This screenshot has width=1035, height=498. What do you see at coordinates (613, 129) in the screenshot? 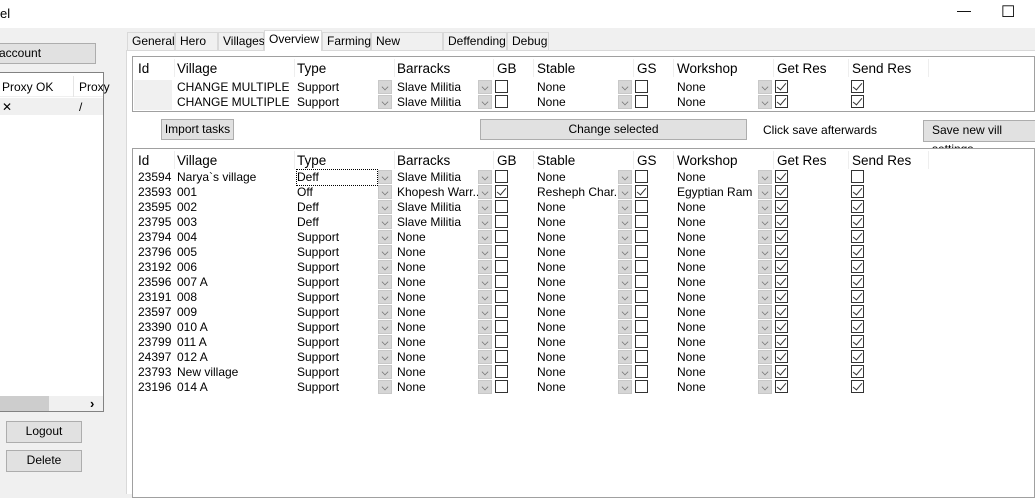
I see `change-selected-button: Change selected` at bounding box center [613, 129].